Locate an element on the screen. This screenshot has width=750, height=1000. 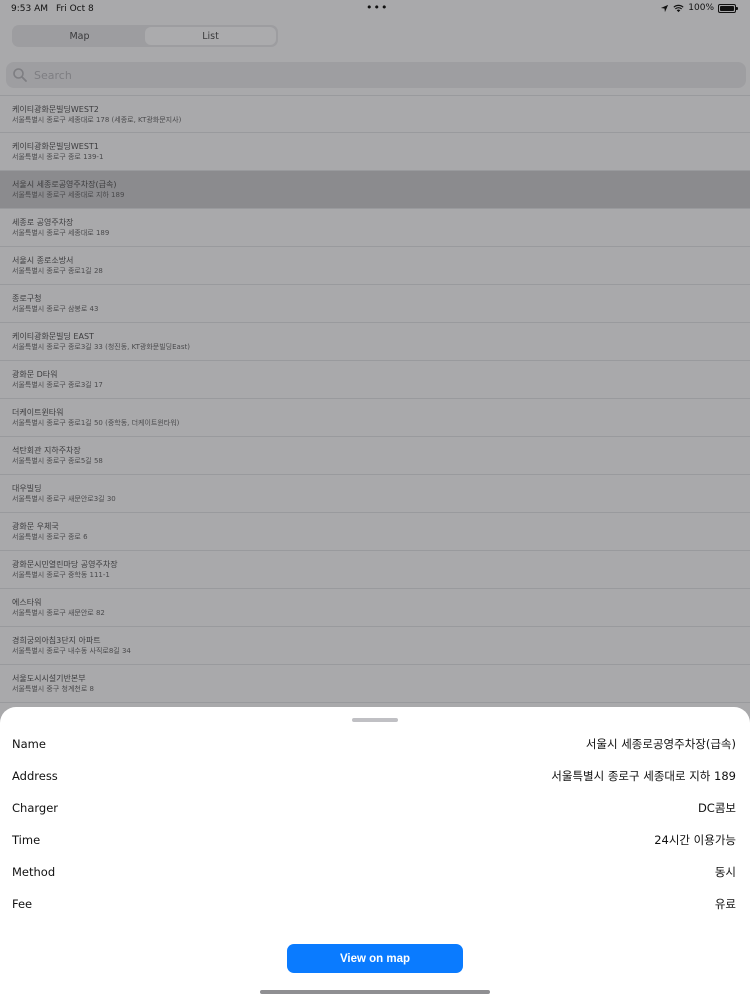
segment-map: Map is located at coordinates (79, 36).